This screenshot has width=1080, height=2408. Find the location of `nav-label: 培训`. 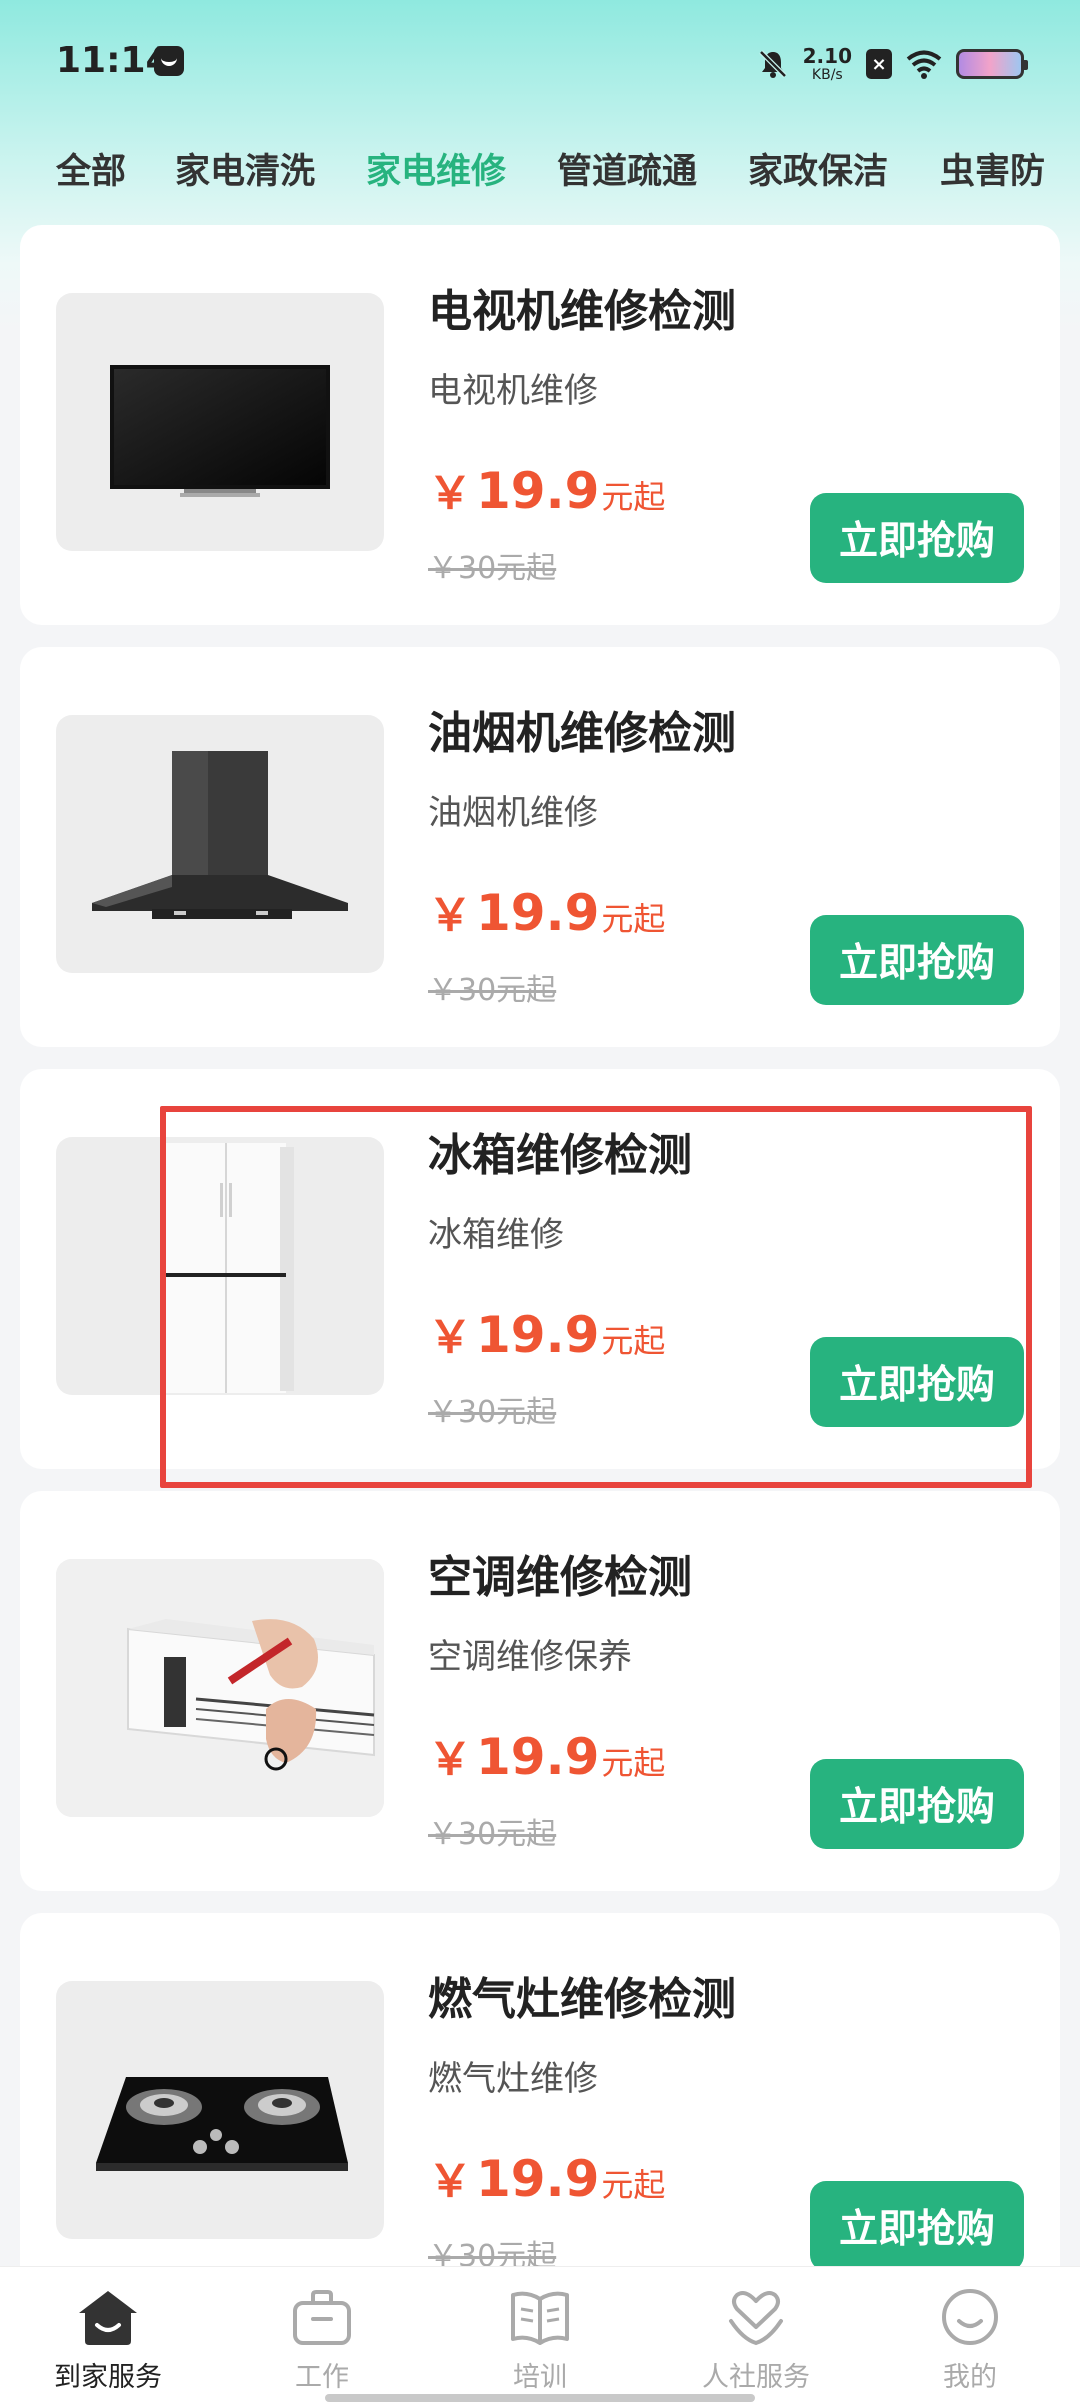

nav-label: 培训 is located at coordinates (540, 2377).